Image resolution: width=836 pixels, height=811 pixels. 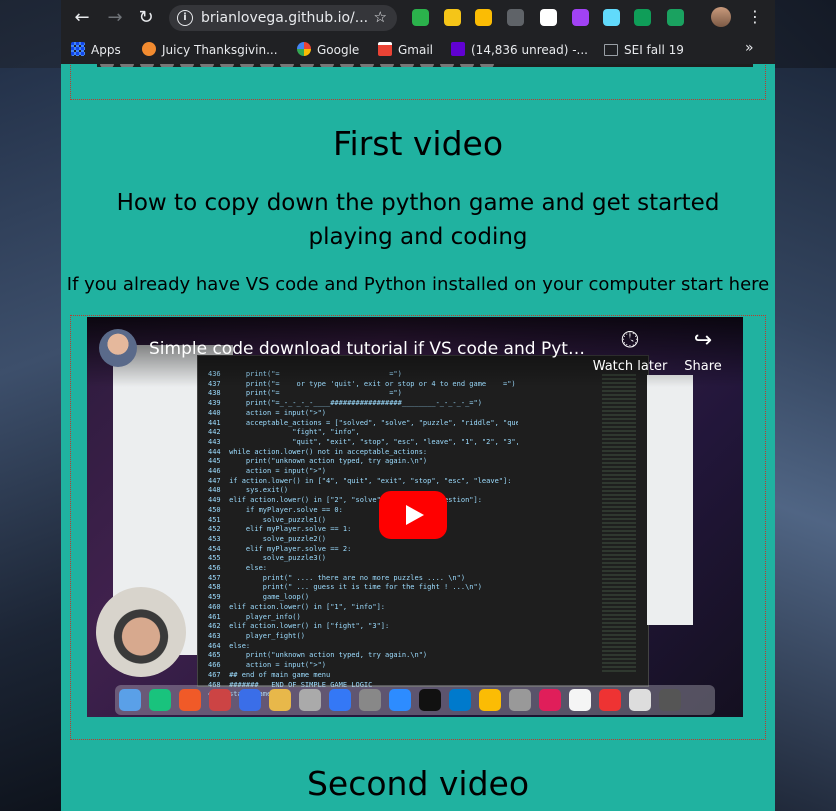 I want to click on browser-toolbar: ← → ↻ i brianlovega.github.io/... ☆ ⋮, so click(x=418, y=18).